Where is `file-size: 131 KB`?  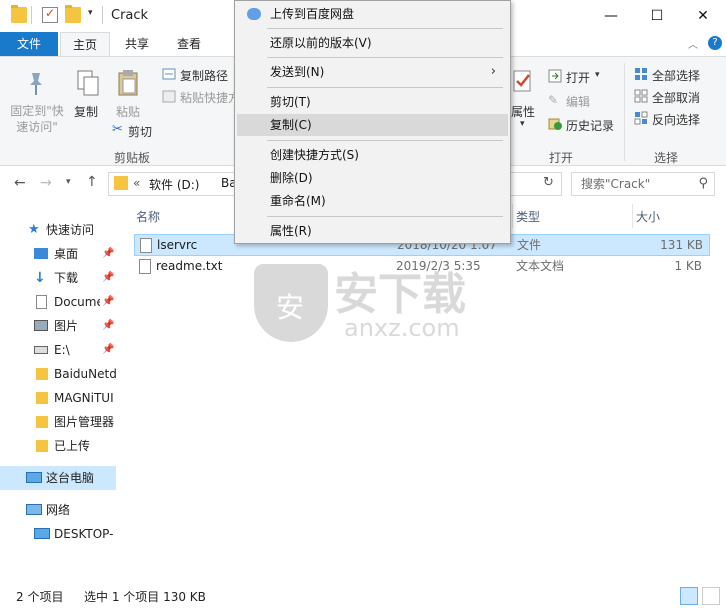 file-size: 131 KB is located at coordinates (681, 245).